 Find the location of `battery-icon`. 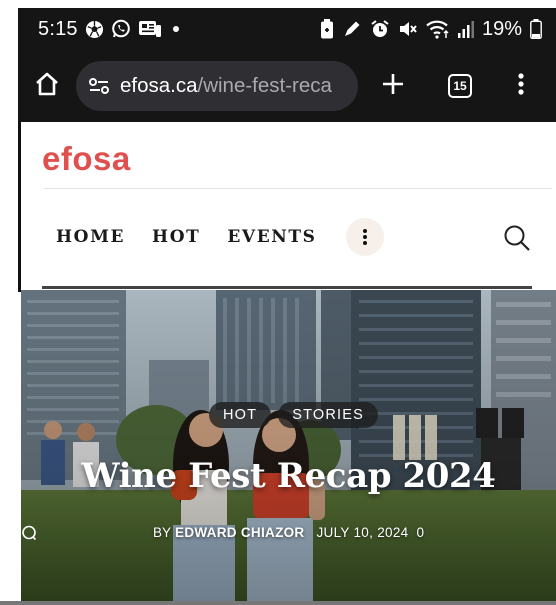

battery-icon is located at coordinates (536, 29).